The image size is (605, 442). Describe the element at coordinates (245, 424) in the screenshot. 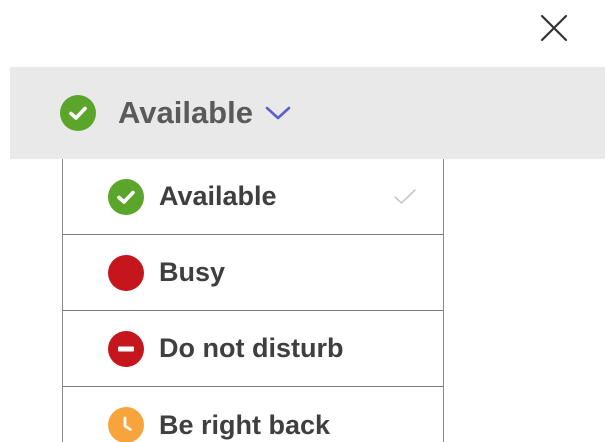

I see `status-option-label: Be right back` at that location.